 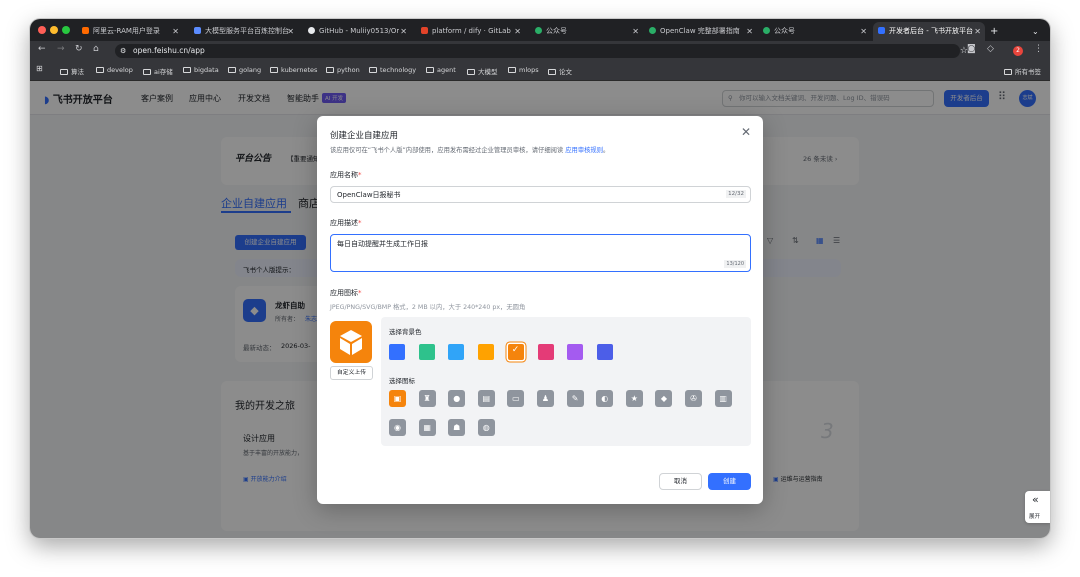 I want to click on app-desc-counter: 13/120, so click(x=735, y=264).